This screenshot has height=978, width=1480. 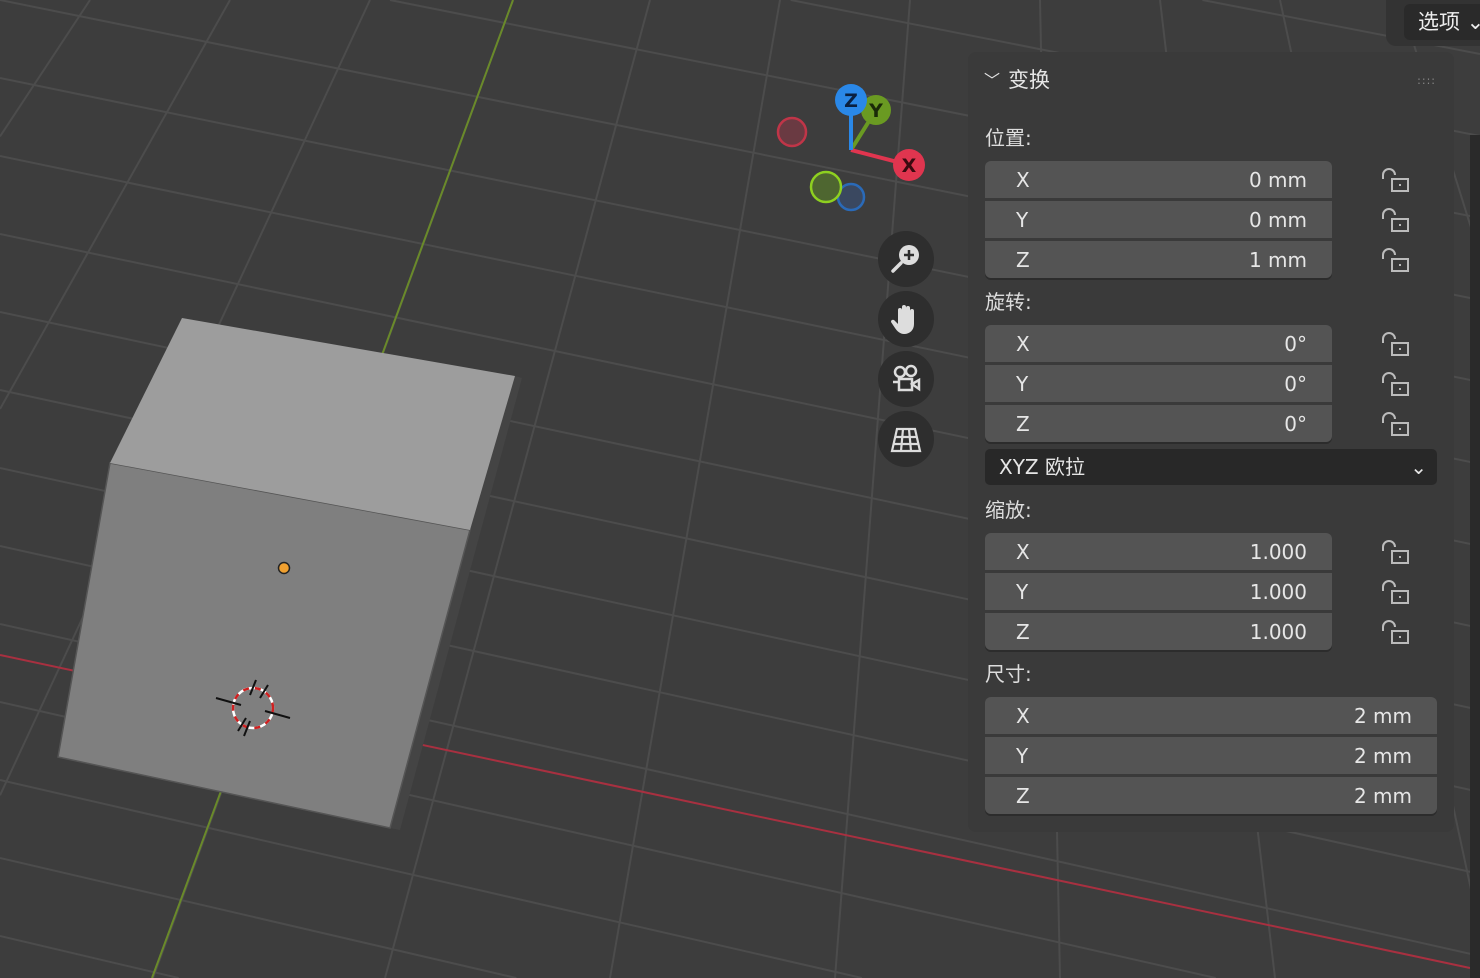 What do you see at coordinates (1158, 383) in the screenshot?
I see `rotation-y-field: Y 0°` at bounding box center [1158, 383].